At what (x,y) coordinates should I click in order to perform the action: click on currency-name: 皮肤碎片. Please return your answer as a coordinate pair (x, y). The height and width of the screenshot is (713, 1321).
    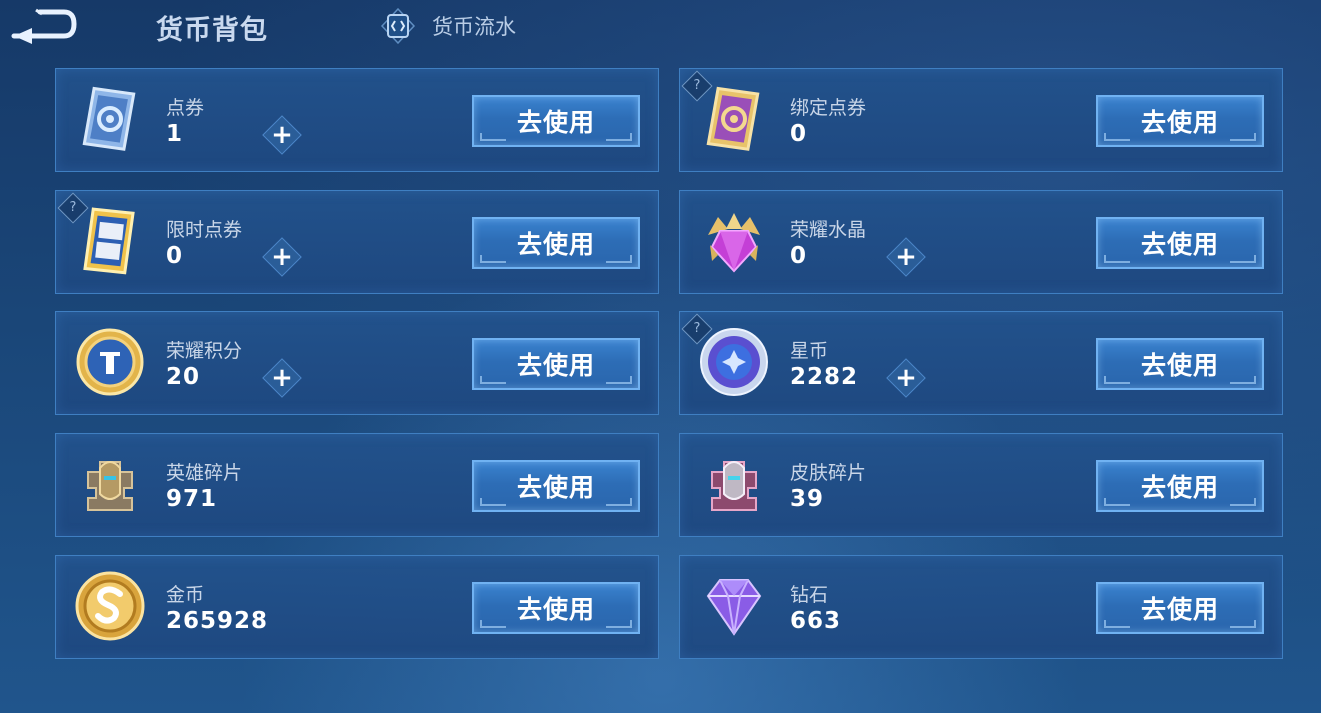
    Looking at the image, I should click on (828, 473).